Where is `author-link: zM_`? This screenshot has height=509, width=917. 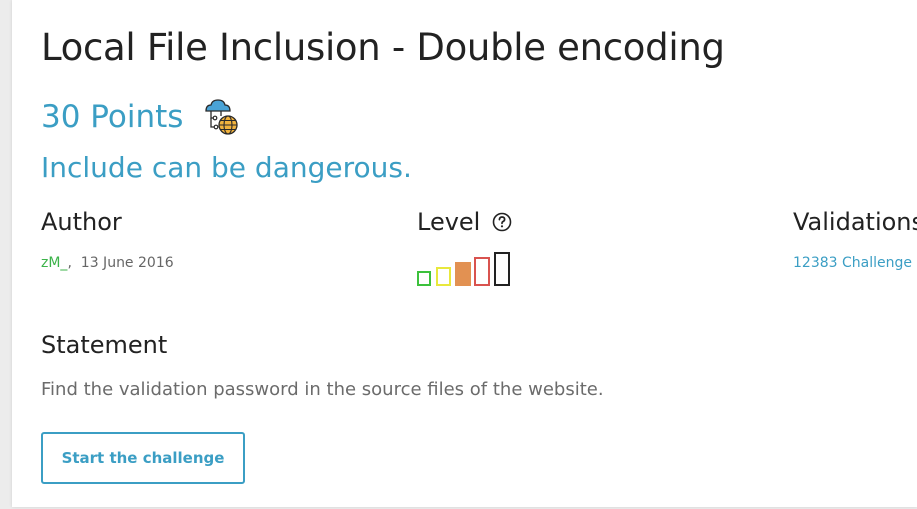 author-link: zM_ is located at coordinates (54, 263).